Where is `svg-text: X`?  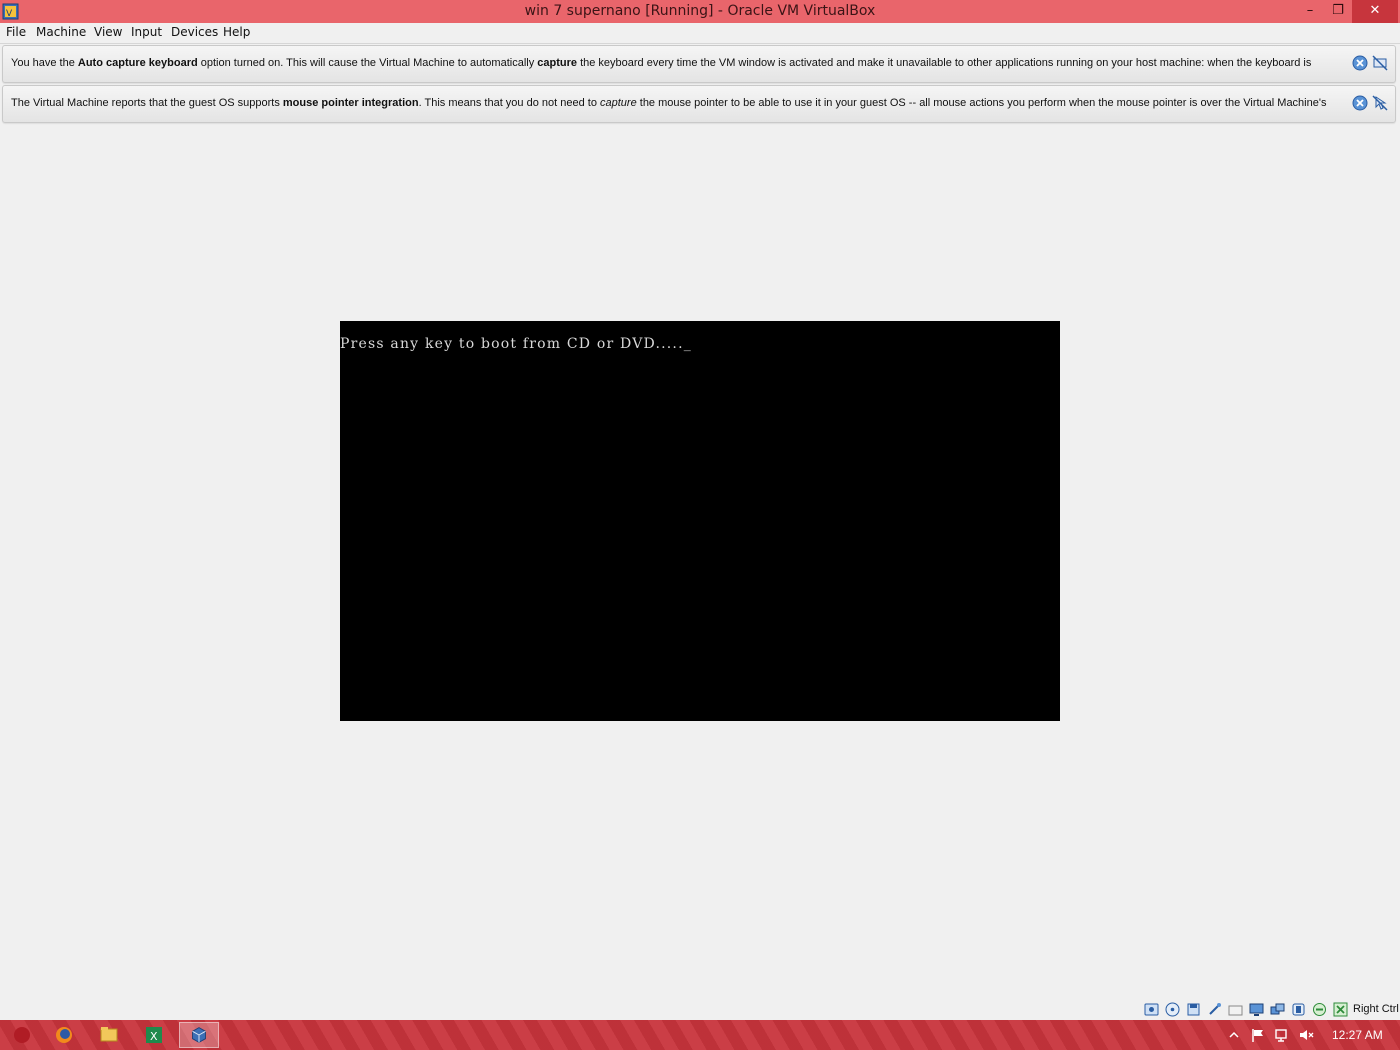
svg-text: X is located at coordinates (154, 1036).